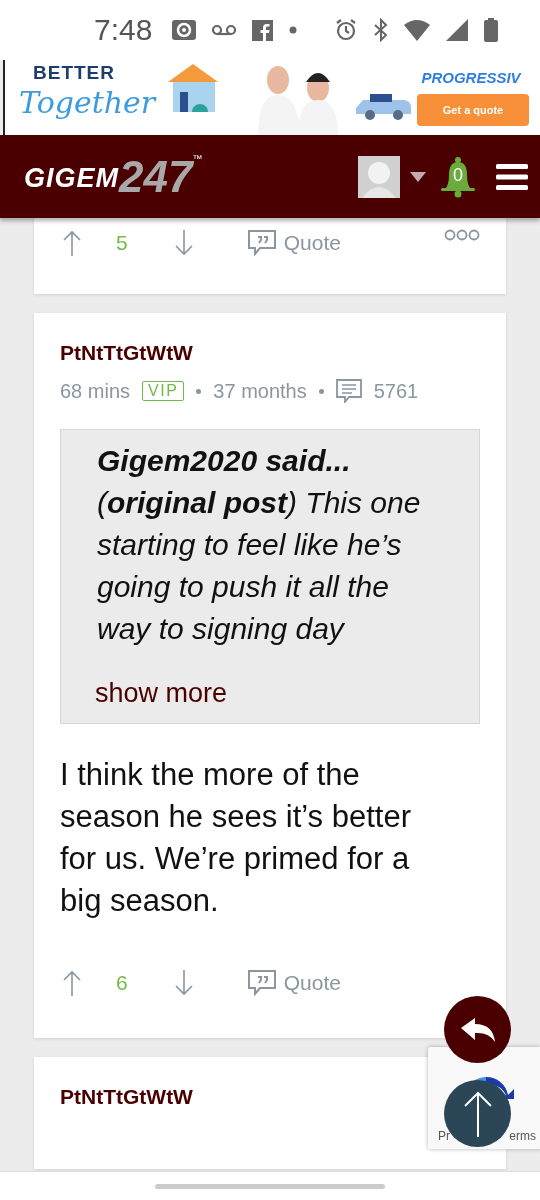 Image resolution: width=540 pixels, height=1200 pixels. I want to click on ad-headline: BETTER, so click(74, 72).